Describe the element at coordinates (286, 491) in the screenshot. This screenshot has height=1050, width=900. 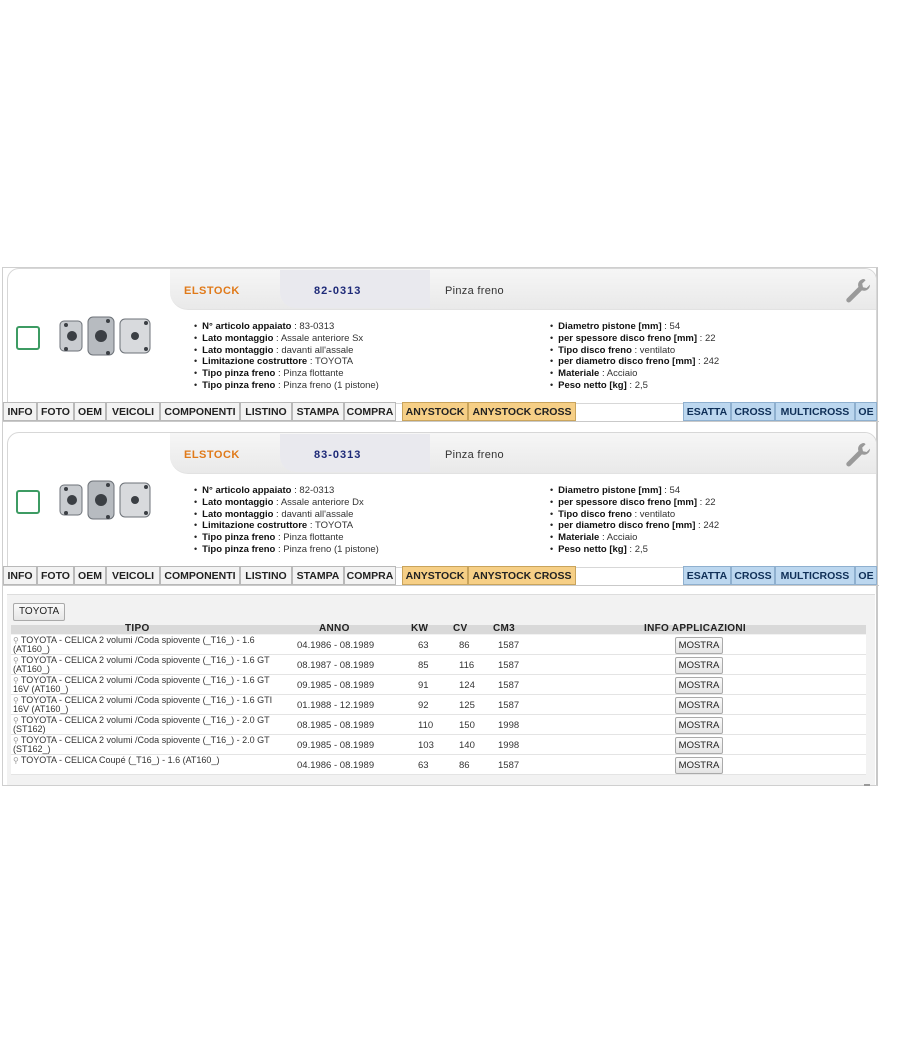
I see `spec-item: N° articolo appaiato : 82-0313` at that location.